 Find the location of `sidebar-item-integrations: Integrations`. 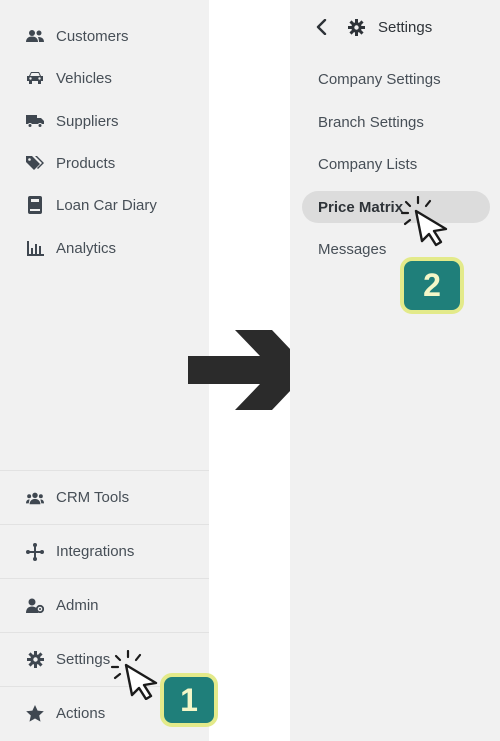

sidebar-item-integrations: Integrations is located at coordinates (104, 551).